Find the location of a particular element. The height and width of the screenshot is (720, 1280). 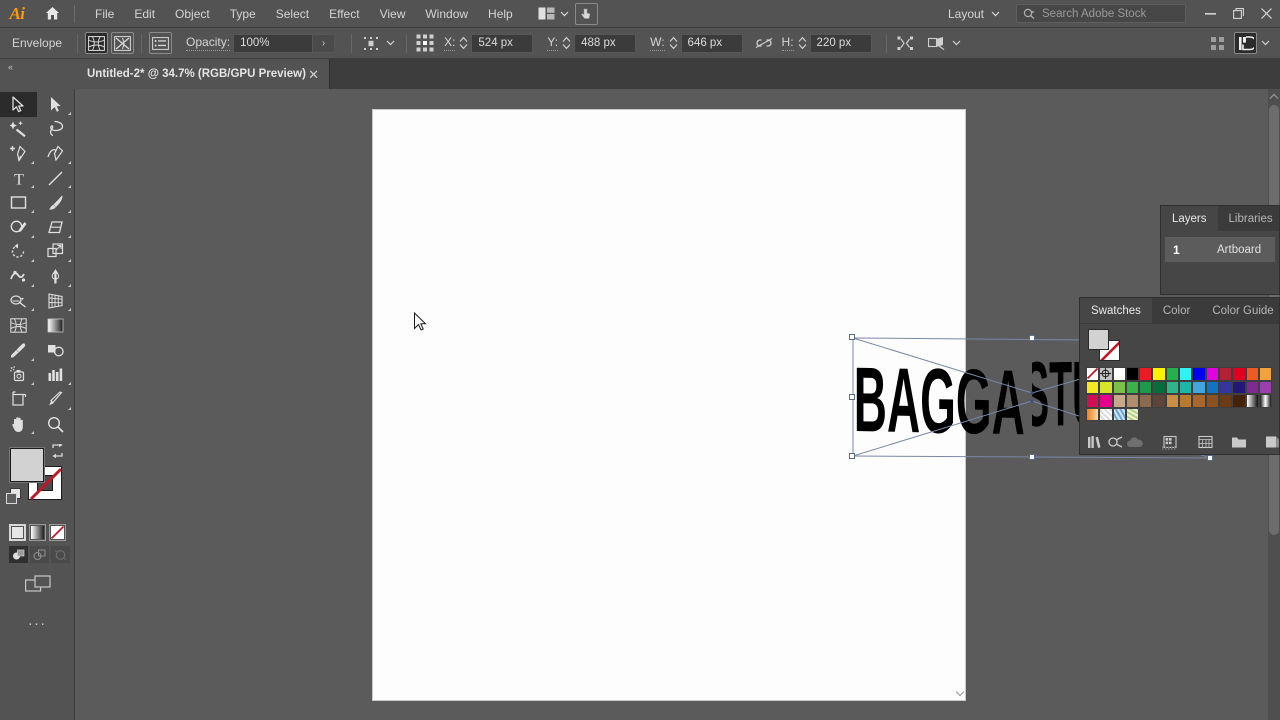

touch-workspace-icon is located at coordinates (586, 13).